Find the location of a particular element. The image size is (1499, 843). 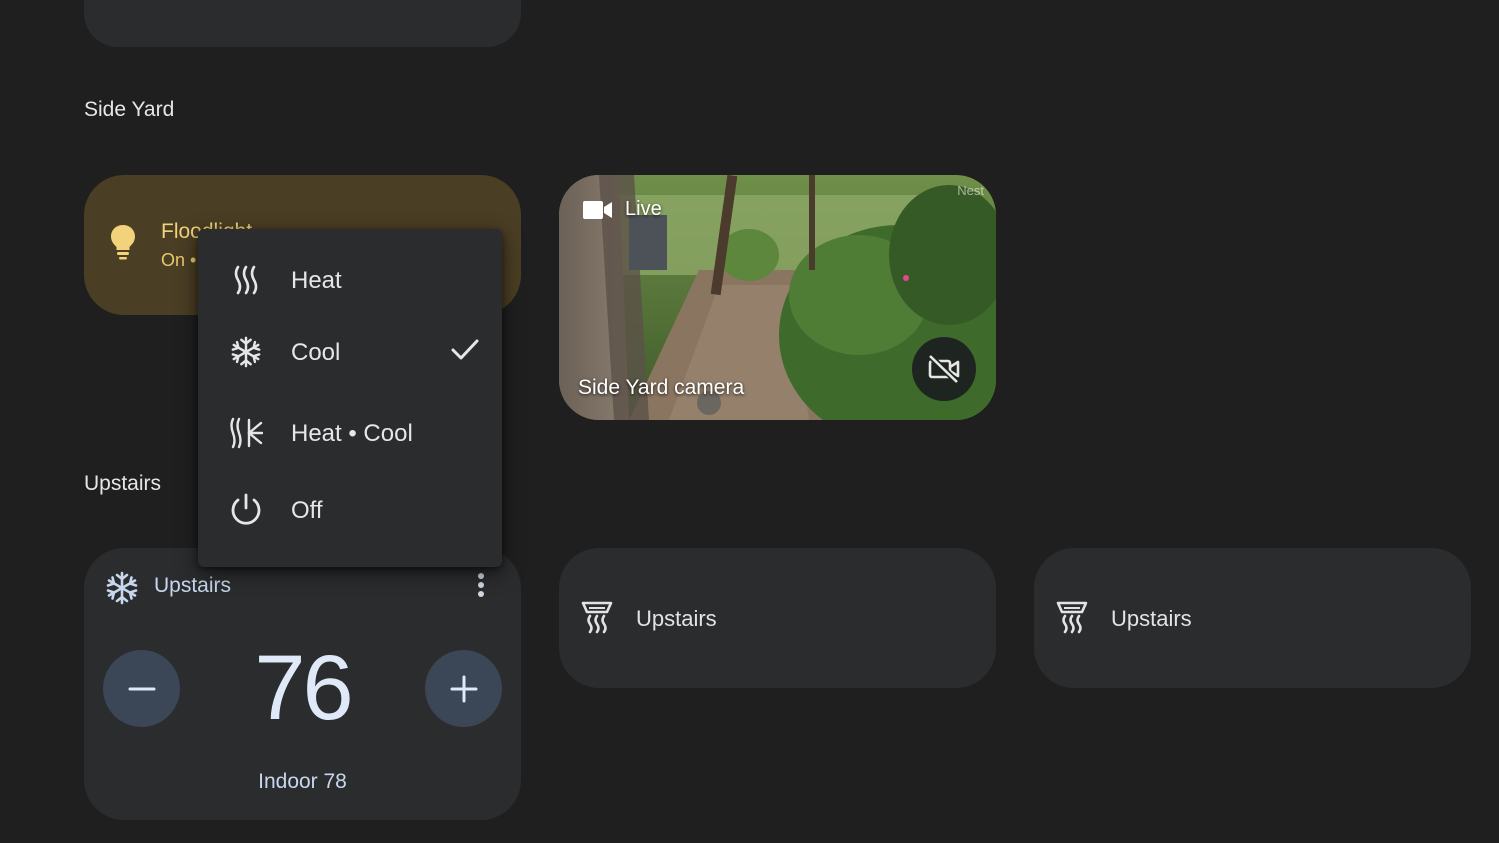

camera-tile: Live Nest Side Yard camera is located at coordinates (777, 297).